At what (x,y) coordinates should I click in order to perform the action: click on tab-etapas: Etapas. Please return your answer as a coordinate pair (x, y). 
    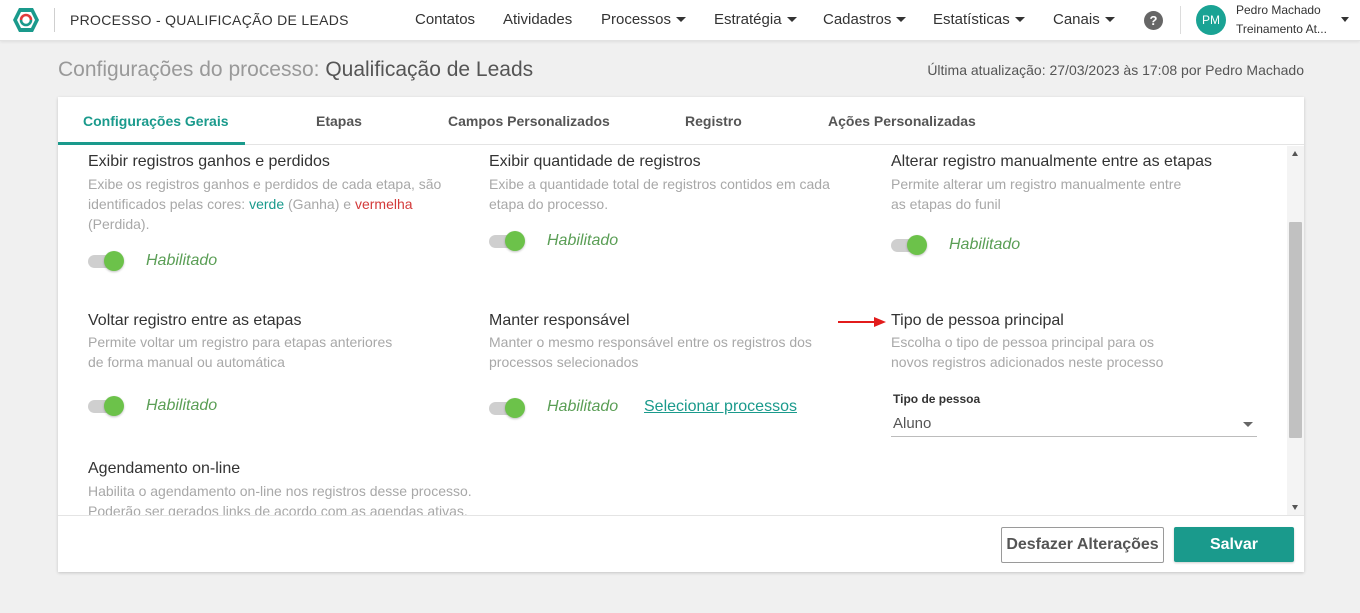
    Looking at the image, I should click on (339, 121).